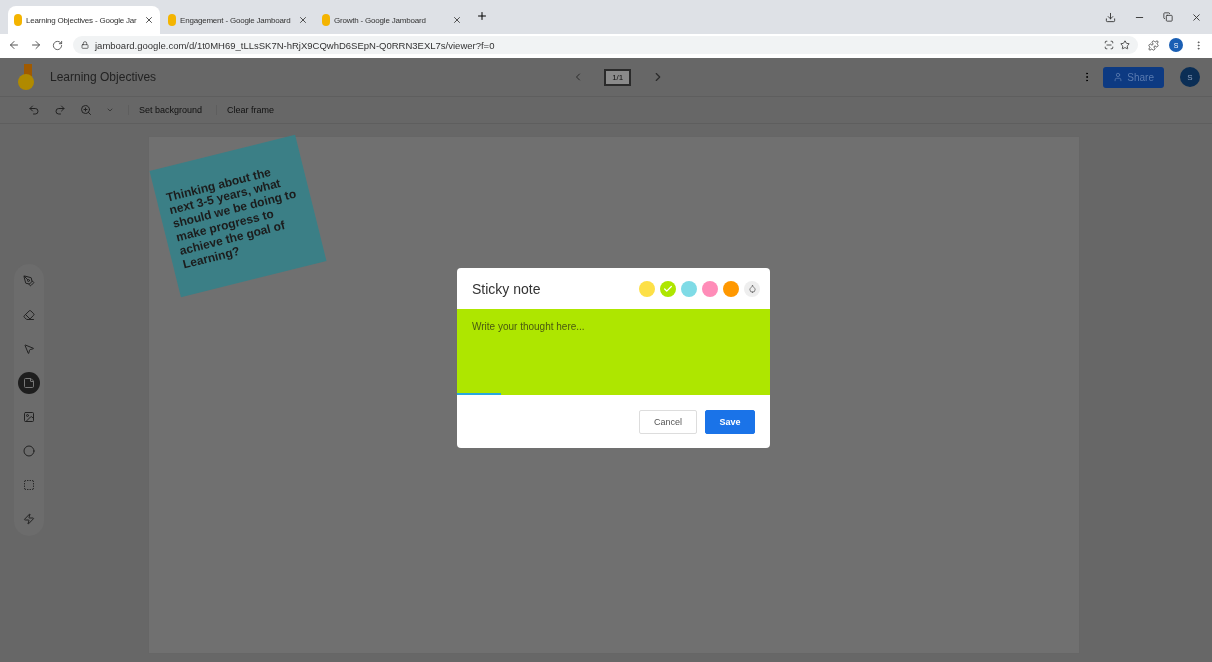 This screenshot has width=1212, height=662. I want to click on extensions-icon, so click(1153, 45).